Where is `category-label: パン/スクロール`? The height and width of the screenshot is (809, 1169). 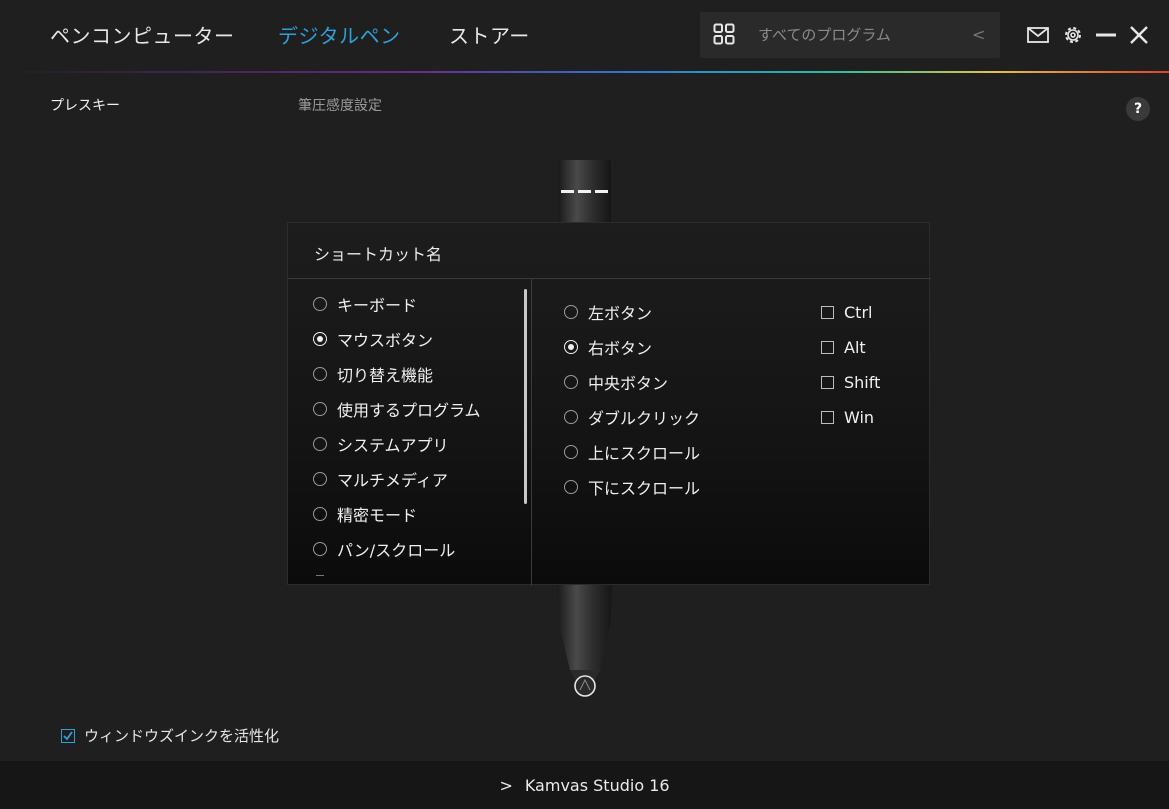 category-label: パン/スクロール is located at coordinates (396, 550).